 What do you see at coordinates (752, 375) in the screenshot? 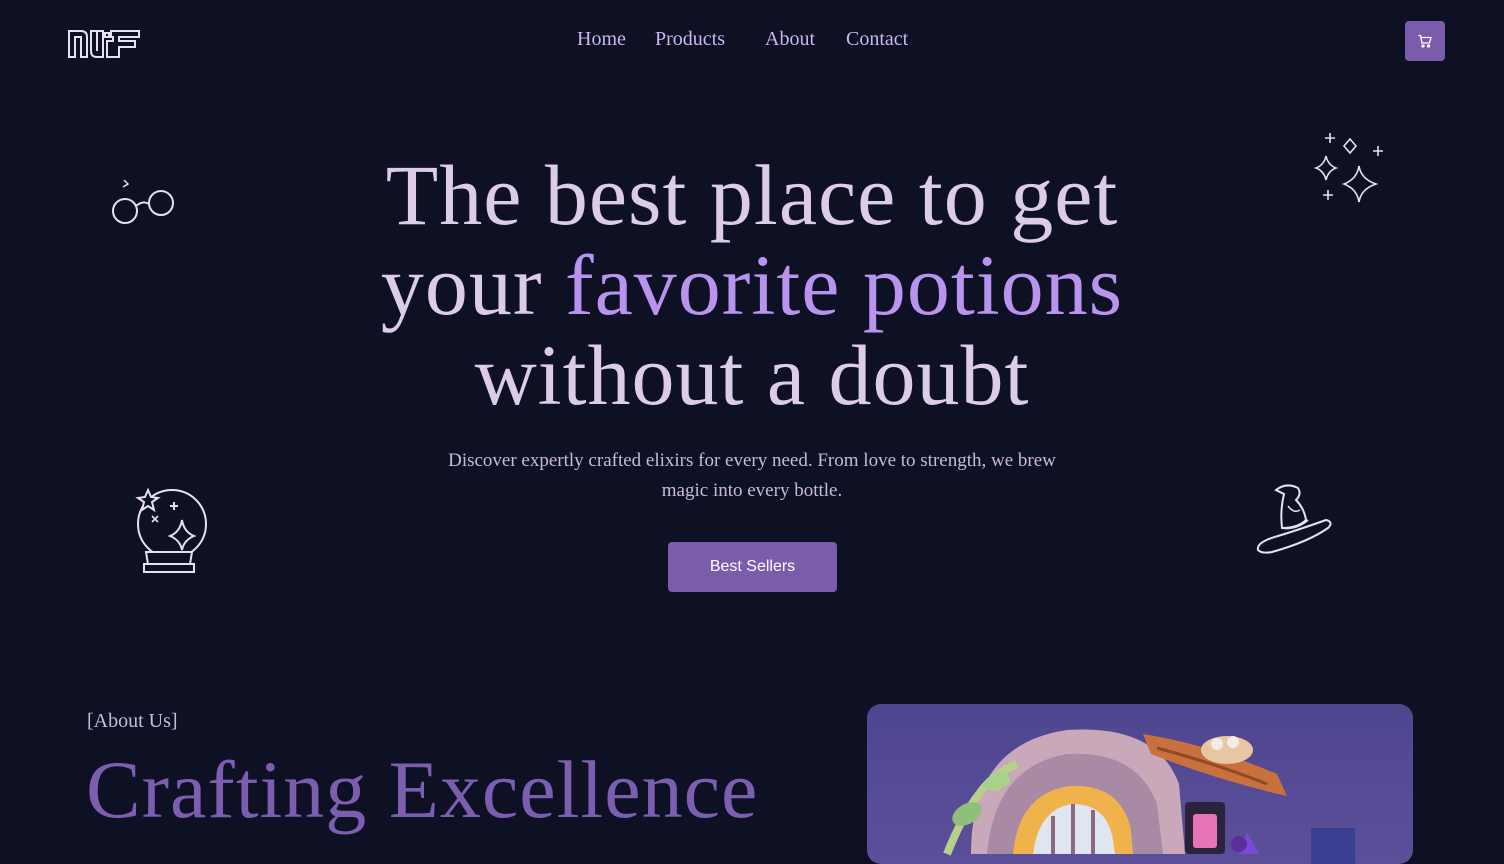
I see `hero-title-line3: without a doubt` at bounding box center [752, 375].